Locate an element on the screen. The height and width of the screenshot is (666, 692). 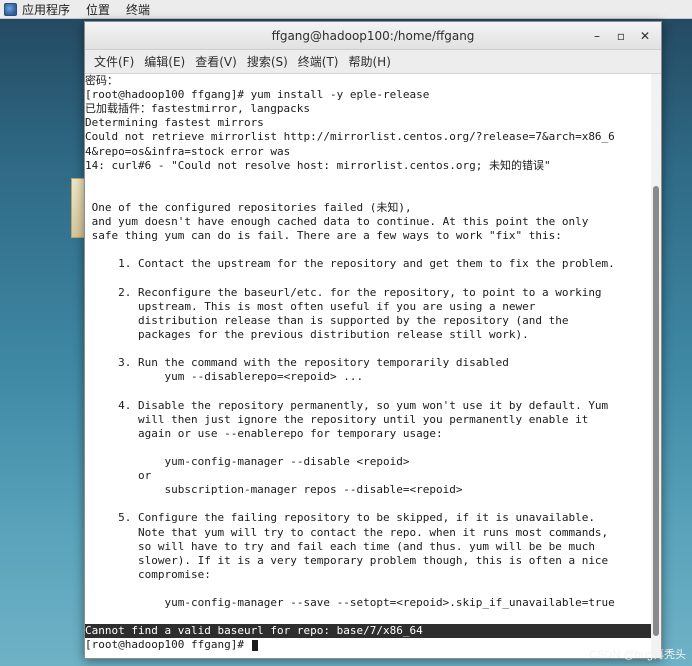
top-panel: 应用程序 位置 终端 is located at coordinates (346, 9).